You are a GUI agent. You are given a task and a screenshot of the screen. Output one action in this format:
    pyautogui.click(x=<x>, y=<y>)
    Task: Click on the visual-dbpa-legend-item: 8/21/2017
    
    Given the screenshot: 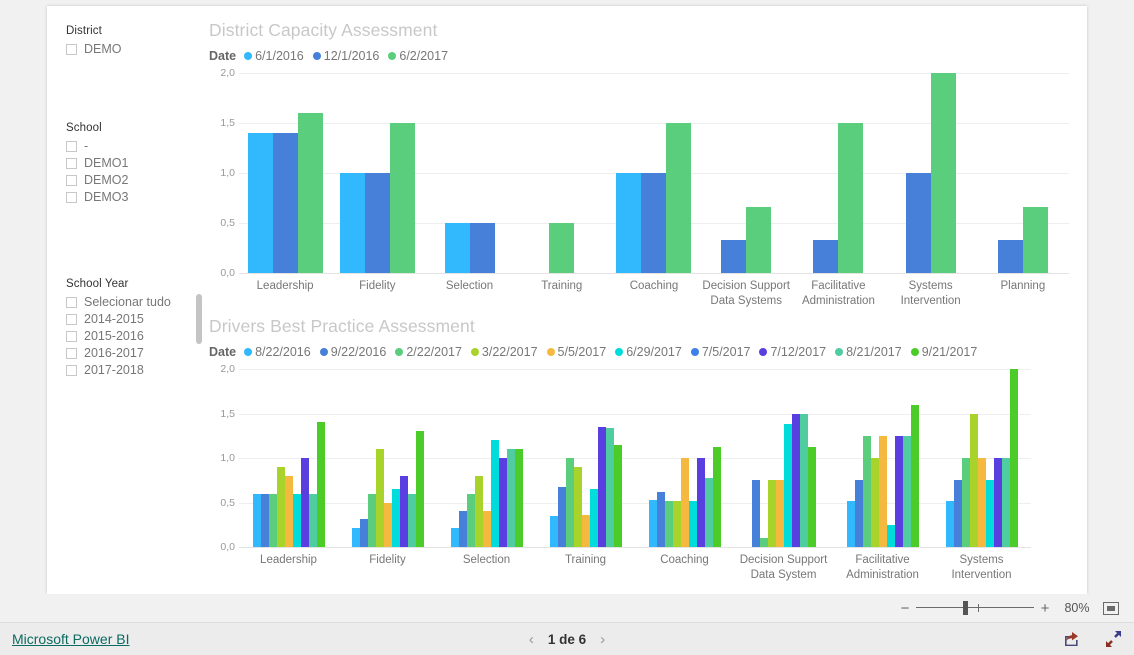 What is the action you would take?
    pyautogui.click(x=868, y=352)
    